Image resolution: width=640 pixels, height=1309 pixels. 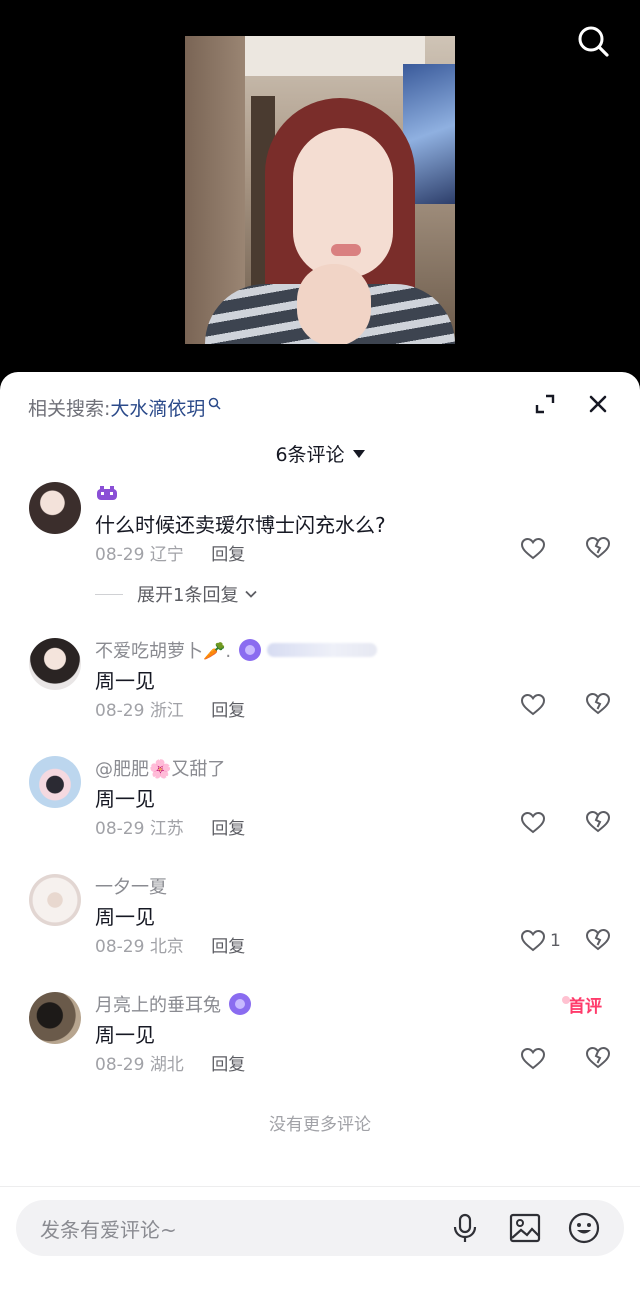 I want to click on close-icon, so click(x=598, y=404).